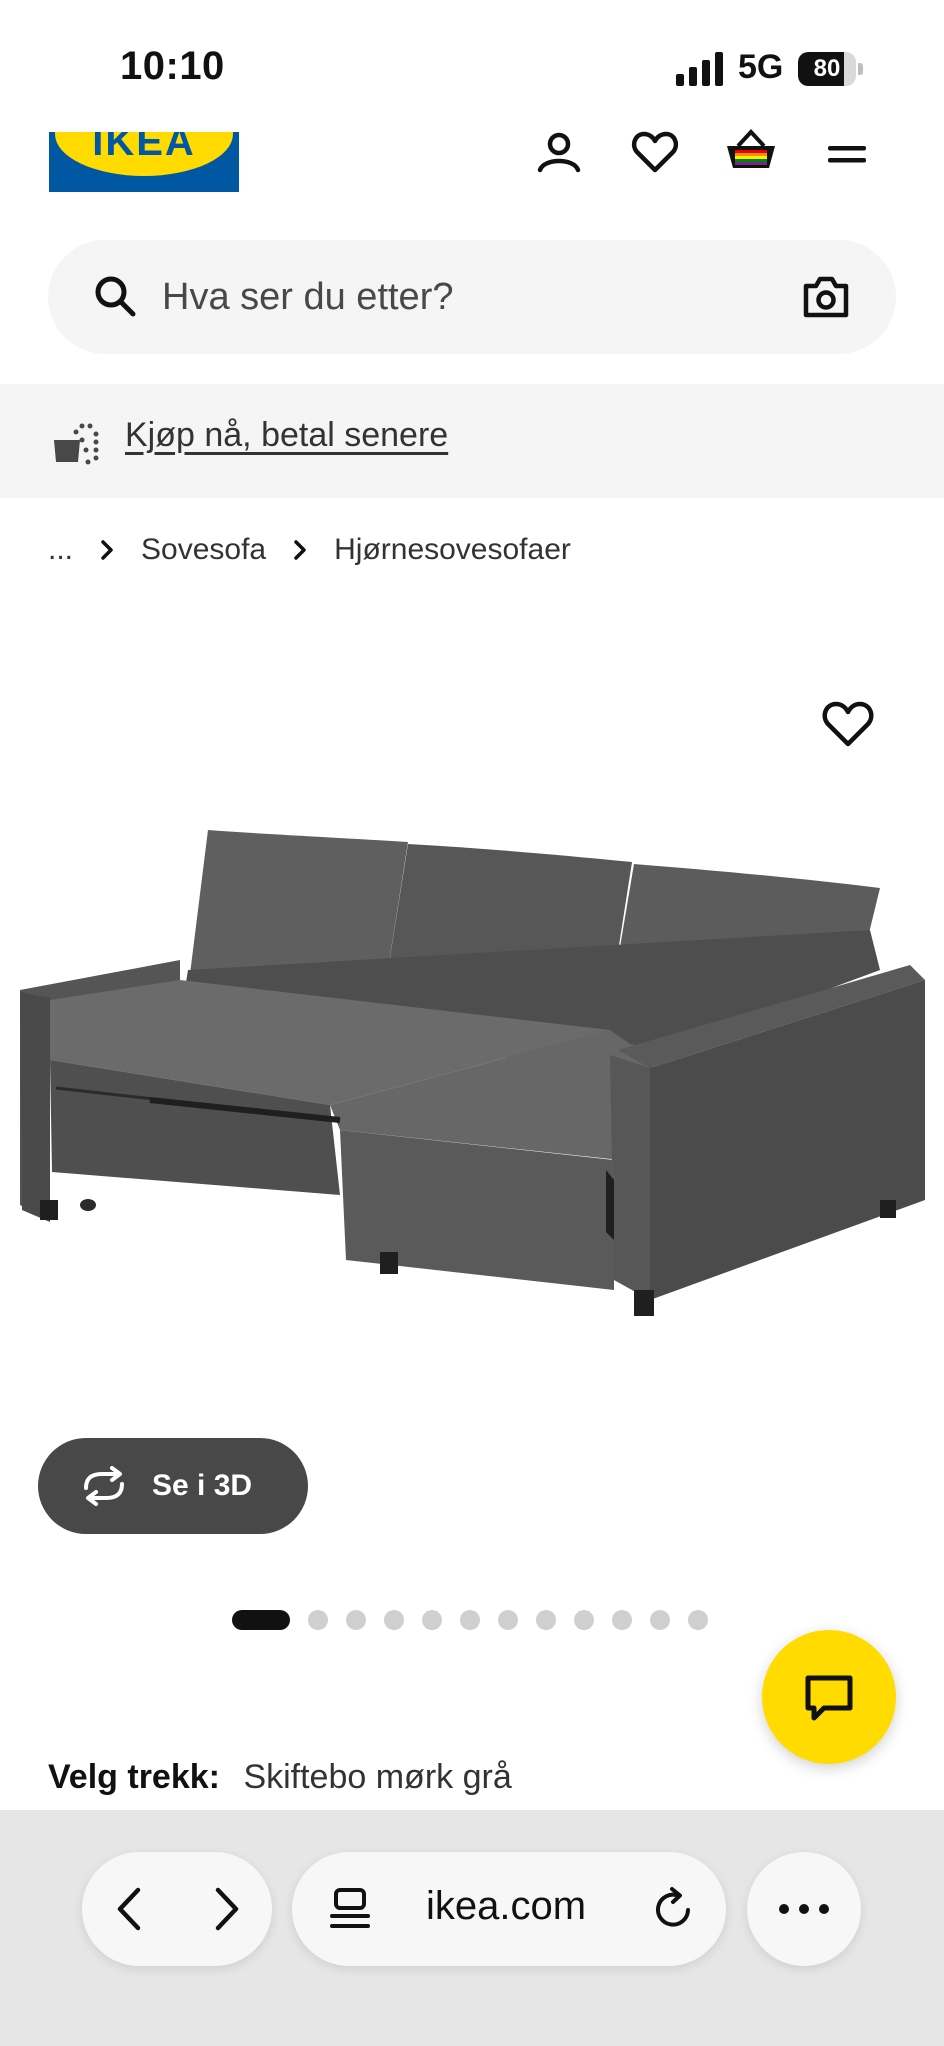 The width and height of the screenshot is (944, 2046). I want to click on browser-nav-group, so click(177, 1909).